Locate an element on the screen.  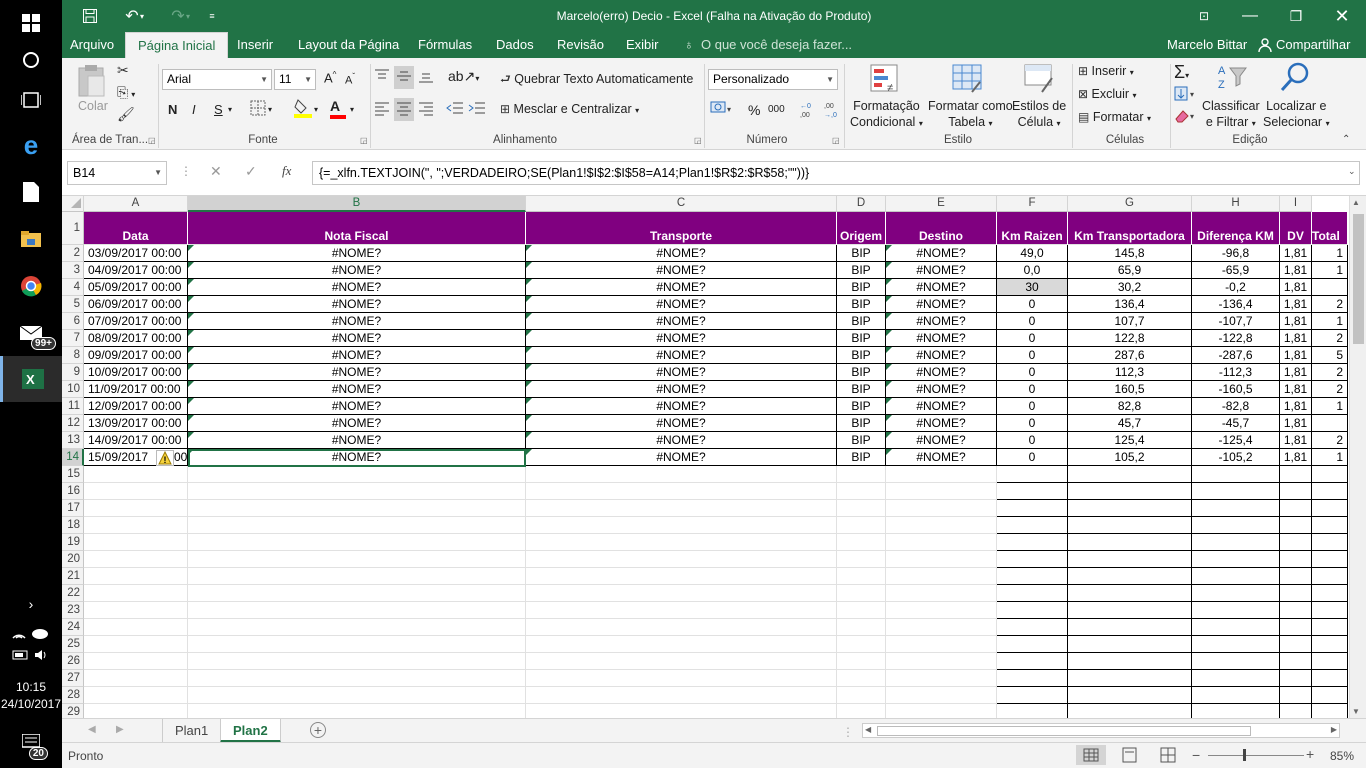
row-header: 15 is located at coordinates (73, 474).